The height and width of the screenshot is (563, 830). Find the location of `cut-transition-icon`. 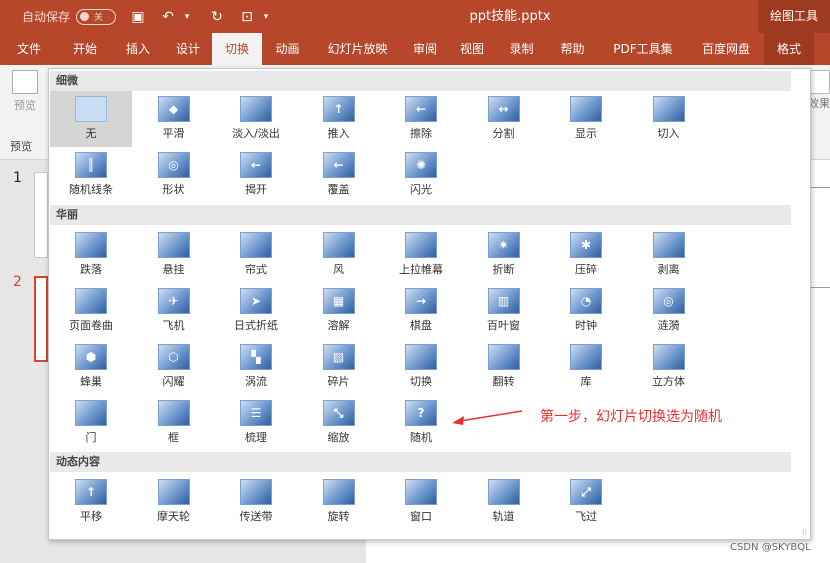

cut-transition-icon is located at coordinates (668, 109).